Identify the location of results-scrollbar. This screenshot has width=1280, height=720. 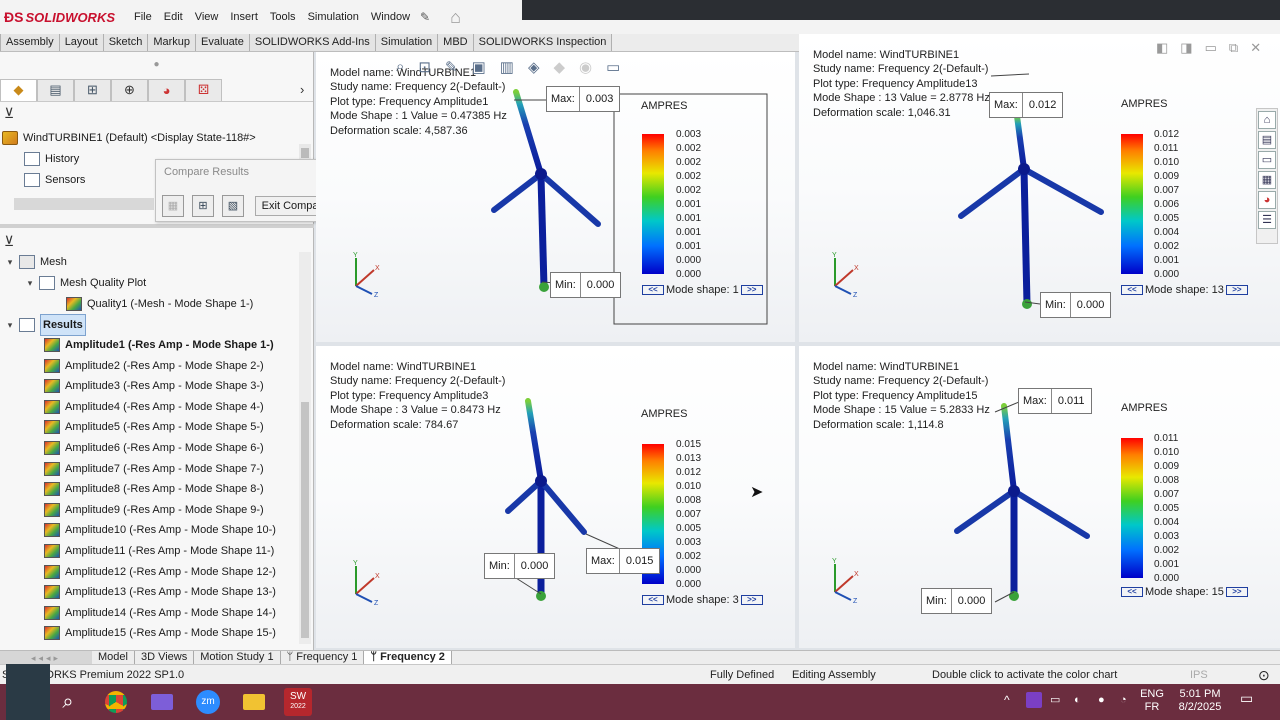
(305, 448).